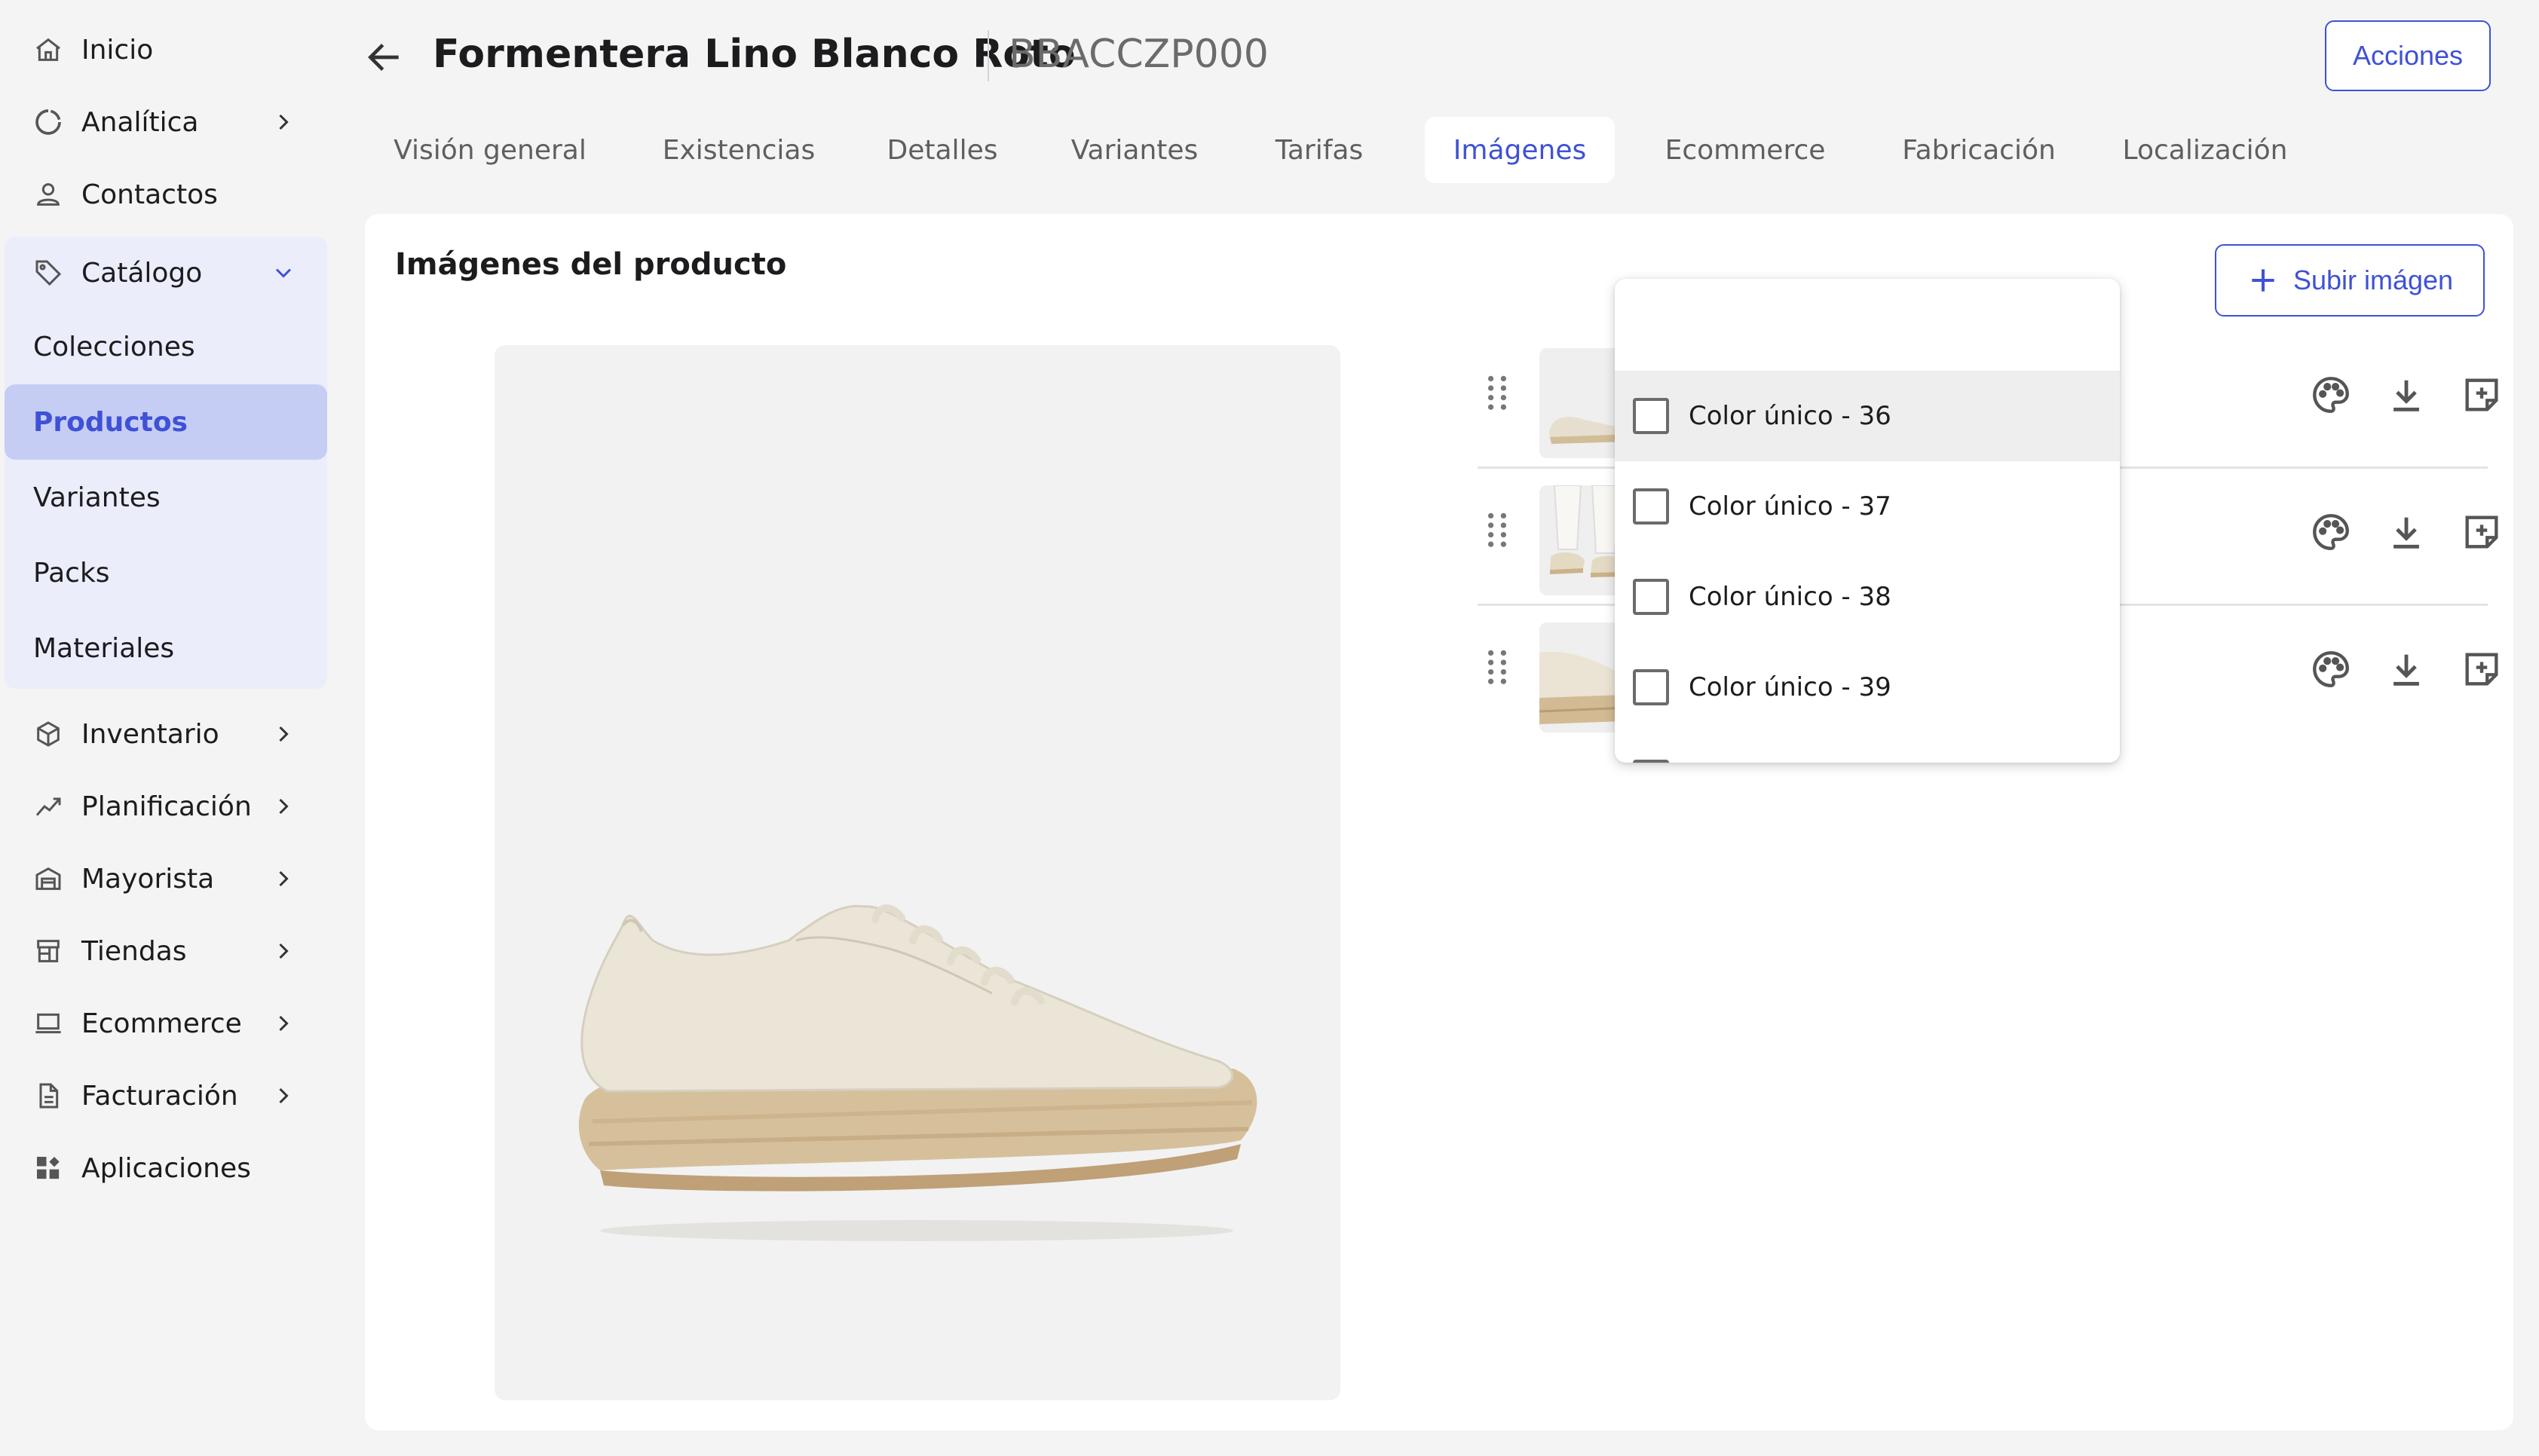  I want to click on variant-option-label: Color único - 38, so click(1790, 597).